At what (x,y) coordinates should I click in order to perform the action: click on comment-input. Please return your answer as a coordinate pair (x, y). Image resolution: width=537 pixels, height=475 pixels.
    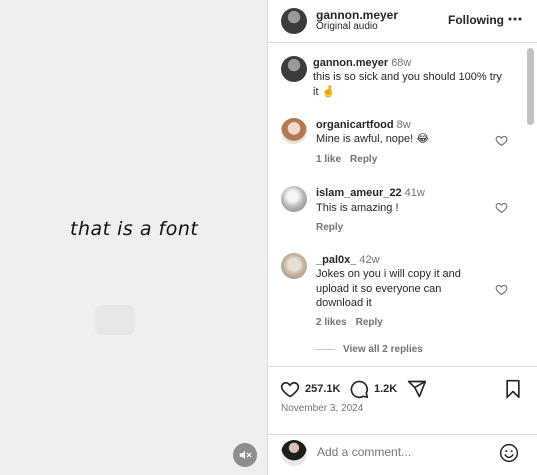
    Looking at the image, I should click on (402, 452).